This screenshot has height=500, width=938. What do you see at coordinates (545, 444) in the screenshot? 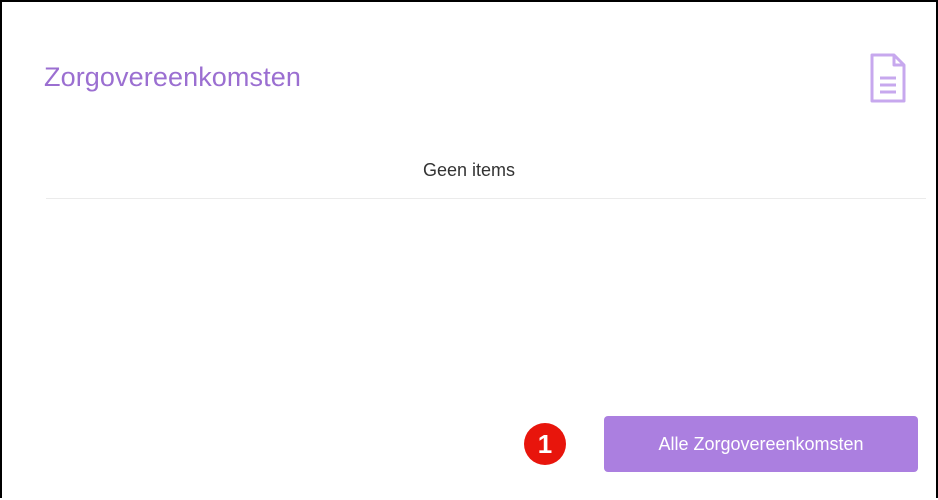
I see `step-number-badge: 1` at bounding box center [545, 444].